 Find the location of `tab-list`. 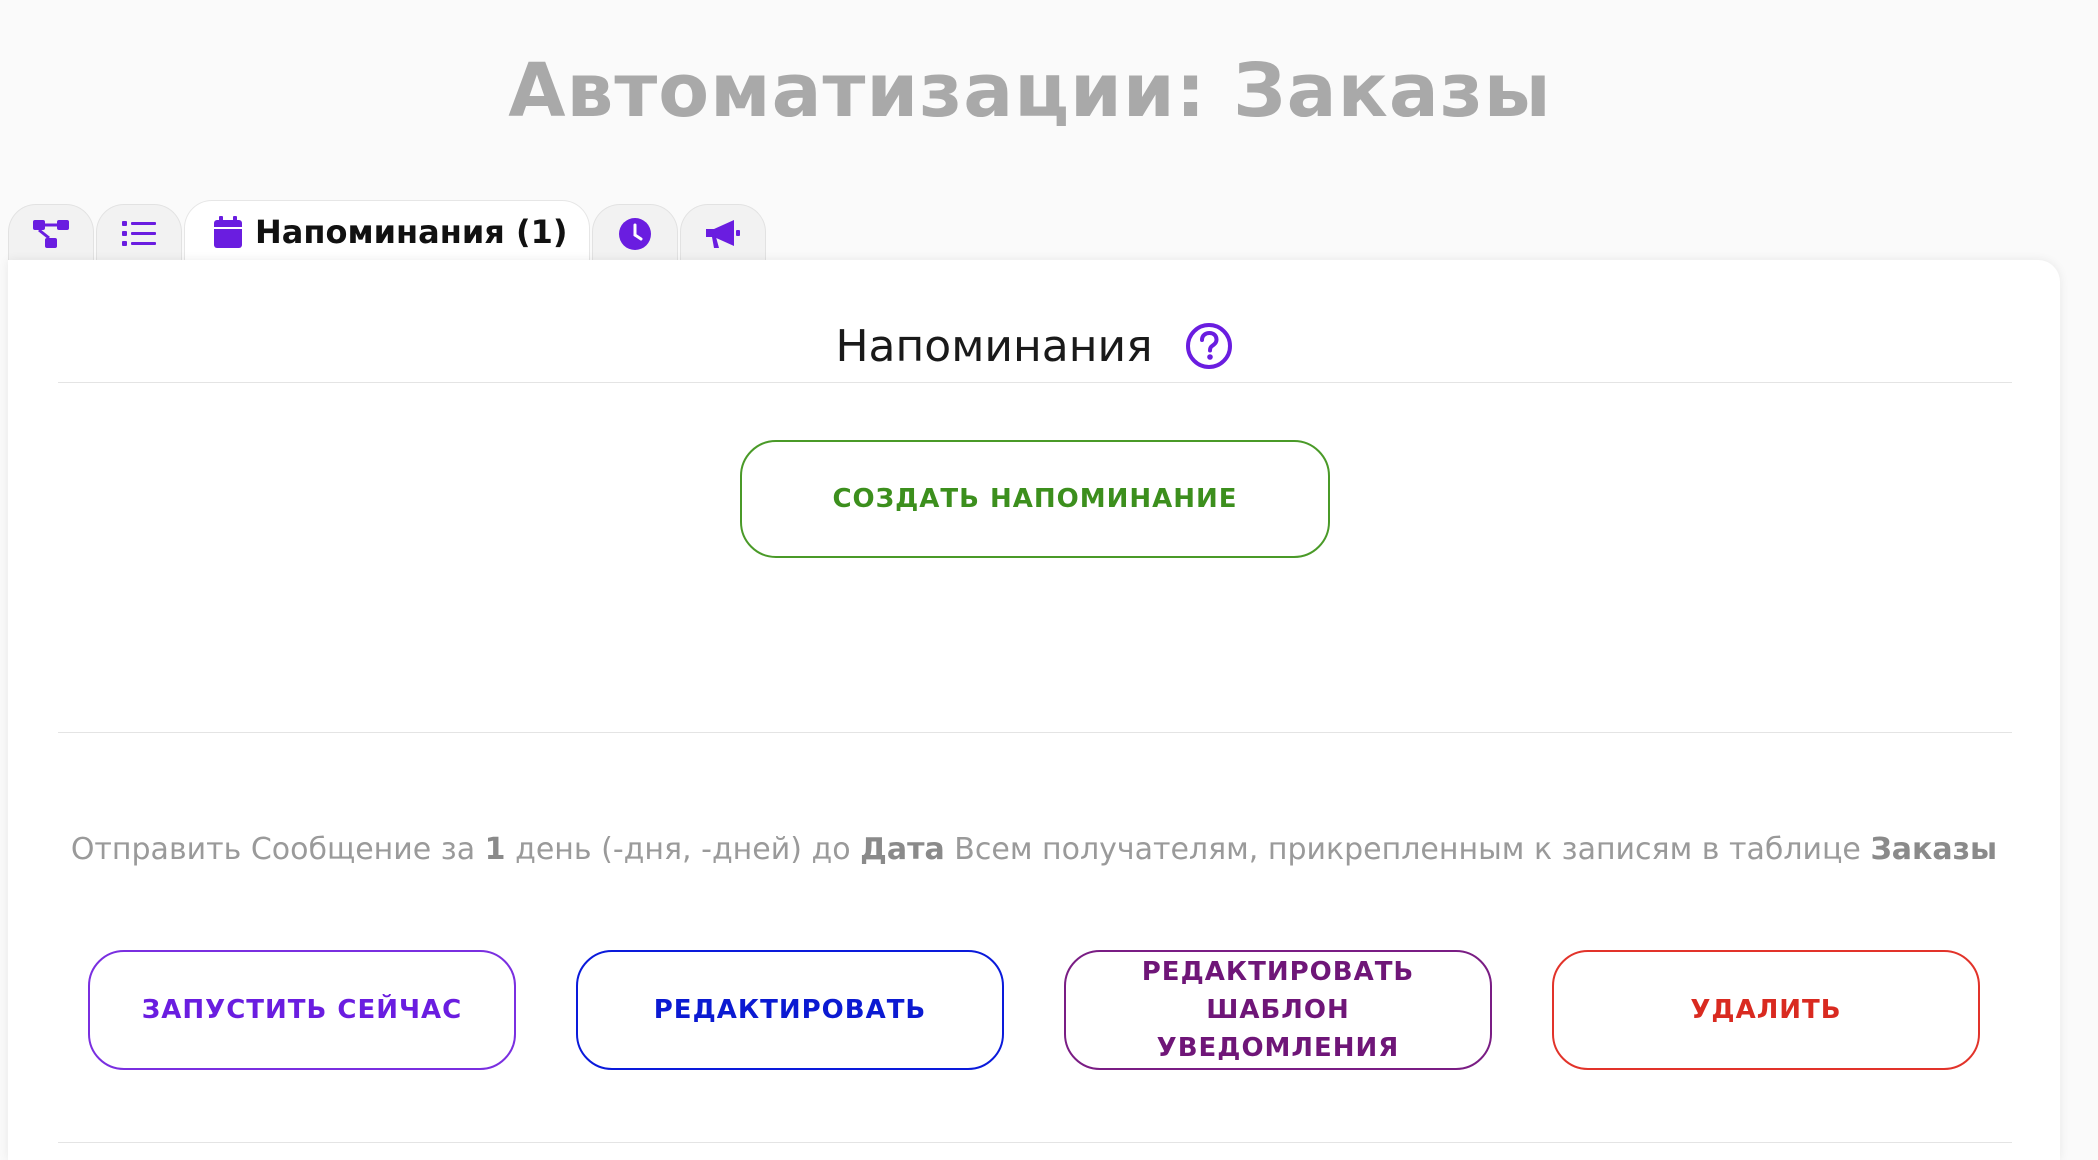

tab-list is located at coordinates (139, 233).